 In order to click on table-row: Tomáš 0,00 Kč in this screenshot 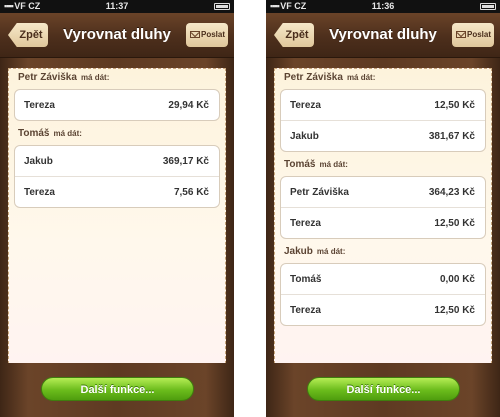, I will do `click(383, 279)`.